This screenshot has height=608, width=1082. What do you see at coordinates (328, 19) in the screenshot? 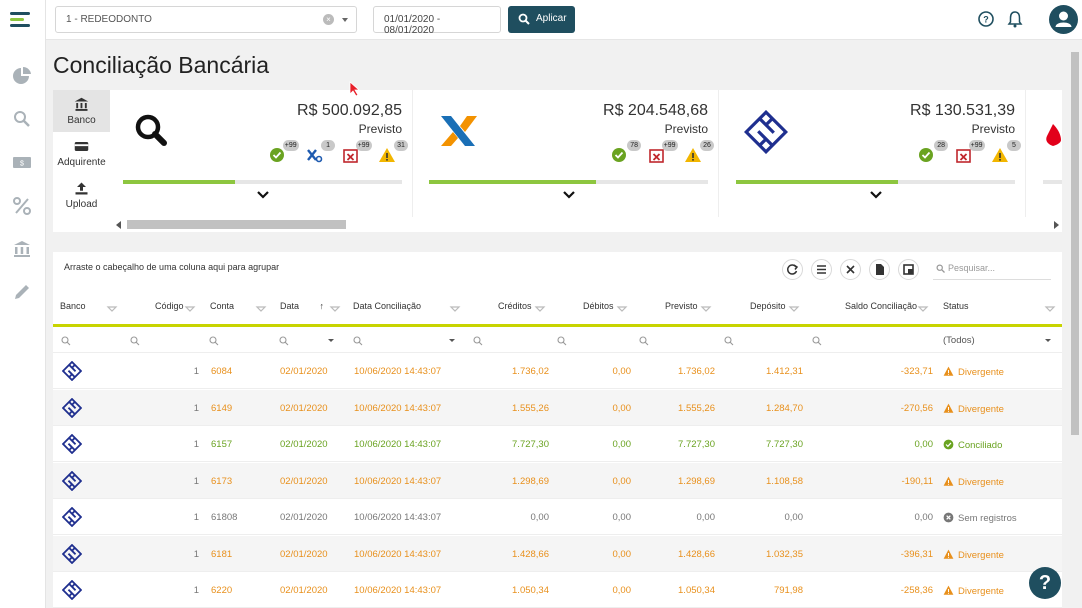
I see `clear-icon: ×` at bounding box center [328, 19].